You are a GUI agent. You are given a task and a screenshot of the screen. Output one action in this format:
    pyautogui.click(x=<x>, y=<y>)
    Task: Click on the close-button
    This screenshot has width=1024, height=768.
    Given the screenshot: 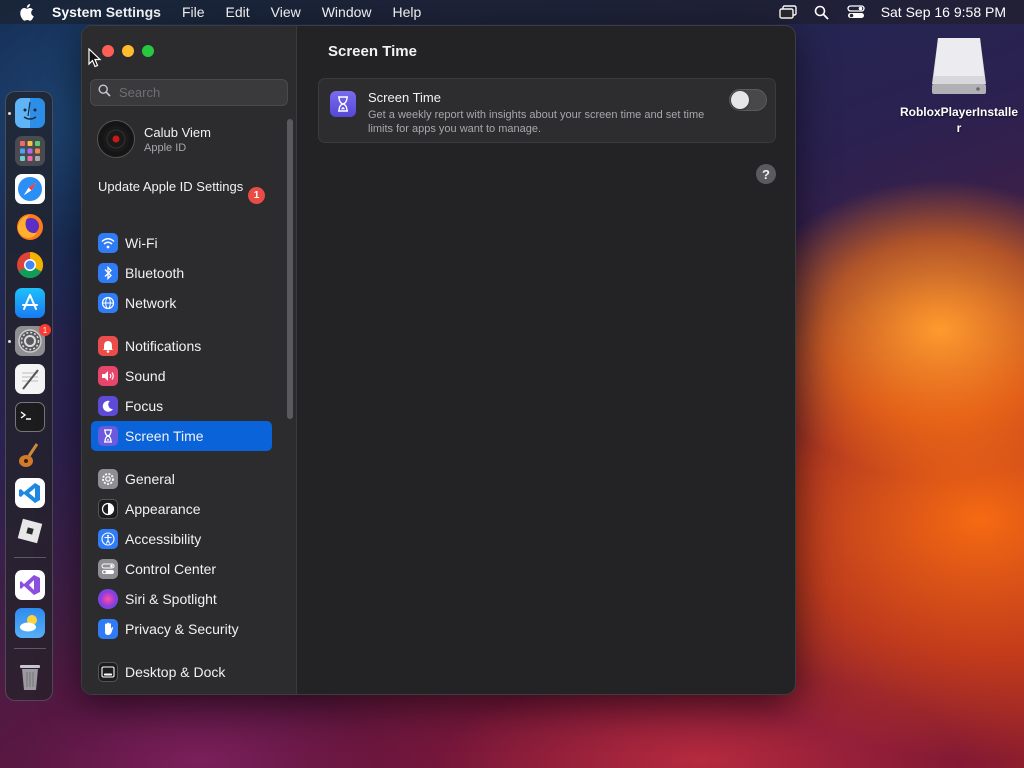 What is the action you would take?
    pyautogui.click(x=108, y=51)
    